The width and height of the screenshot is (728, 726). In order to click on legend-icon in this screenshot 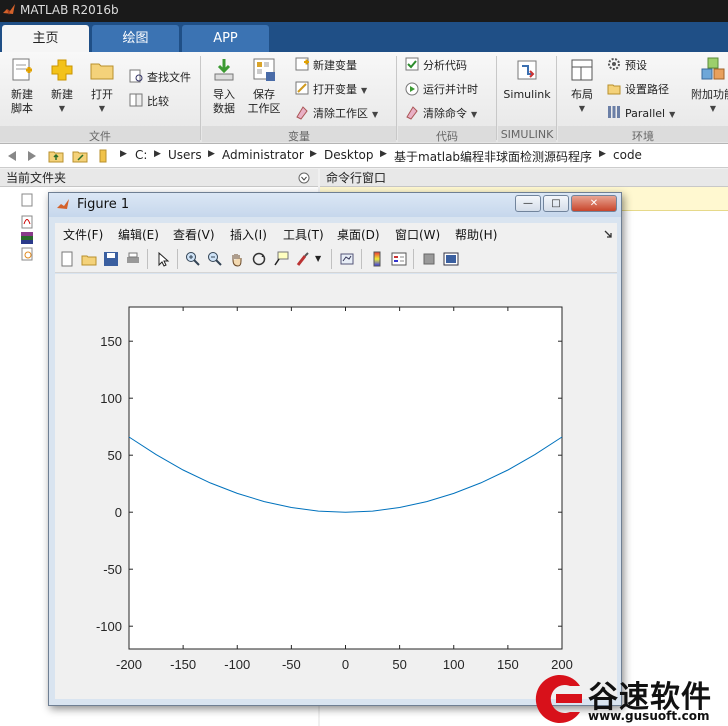, I will do `click(399, 259)`.